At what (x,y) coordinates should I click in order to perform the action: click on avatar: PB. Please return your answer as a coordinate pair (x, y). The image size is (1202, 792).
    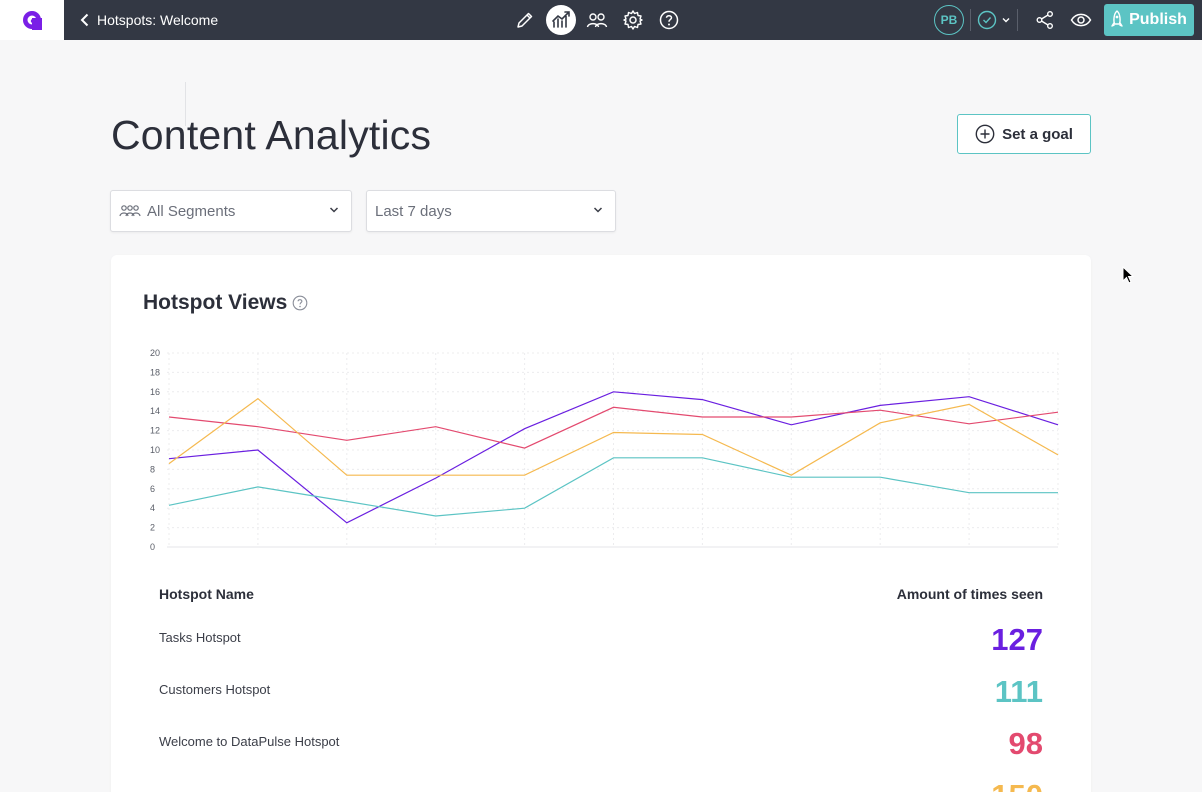
    Looking at the image, I should click on (949, 20).